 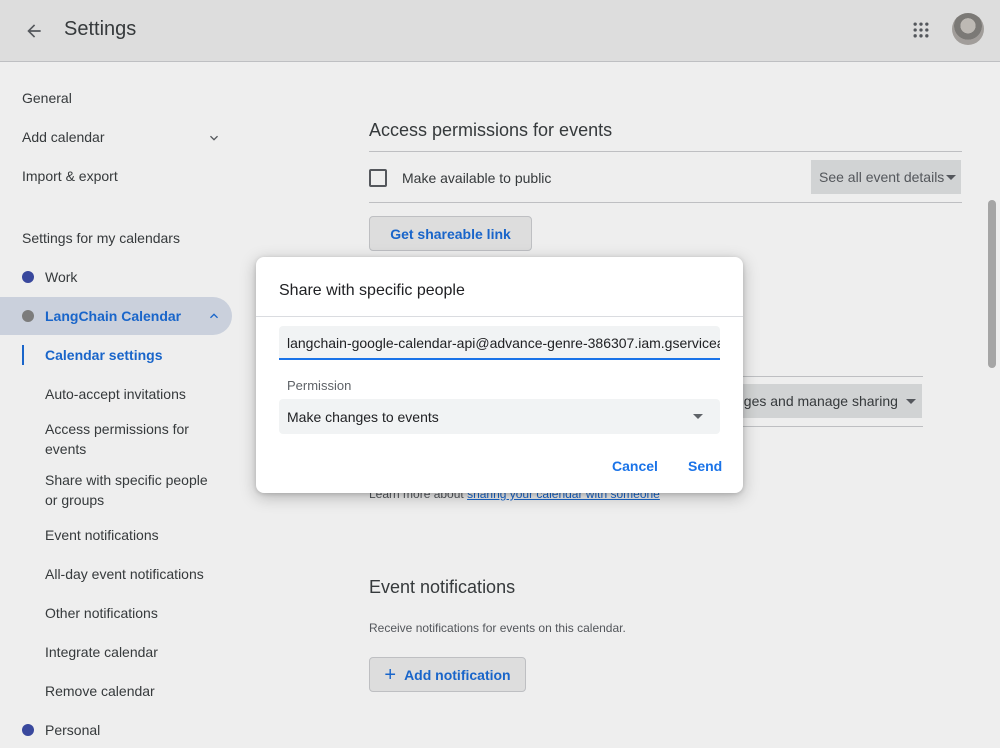 What do you see at coordinates (635, 466) in the screenshot?
I see `cancel-button: Cancel` at bounding box center [635, 466].